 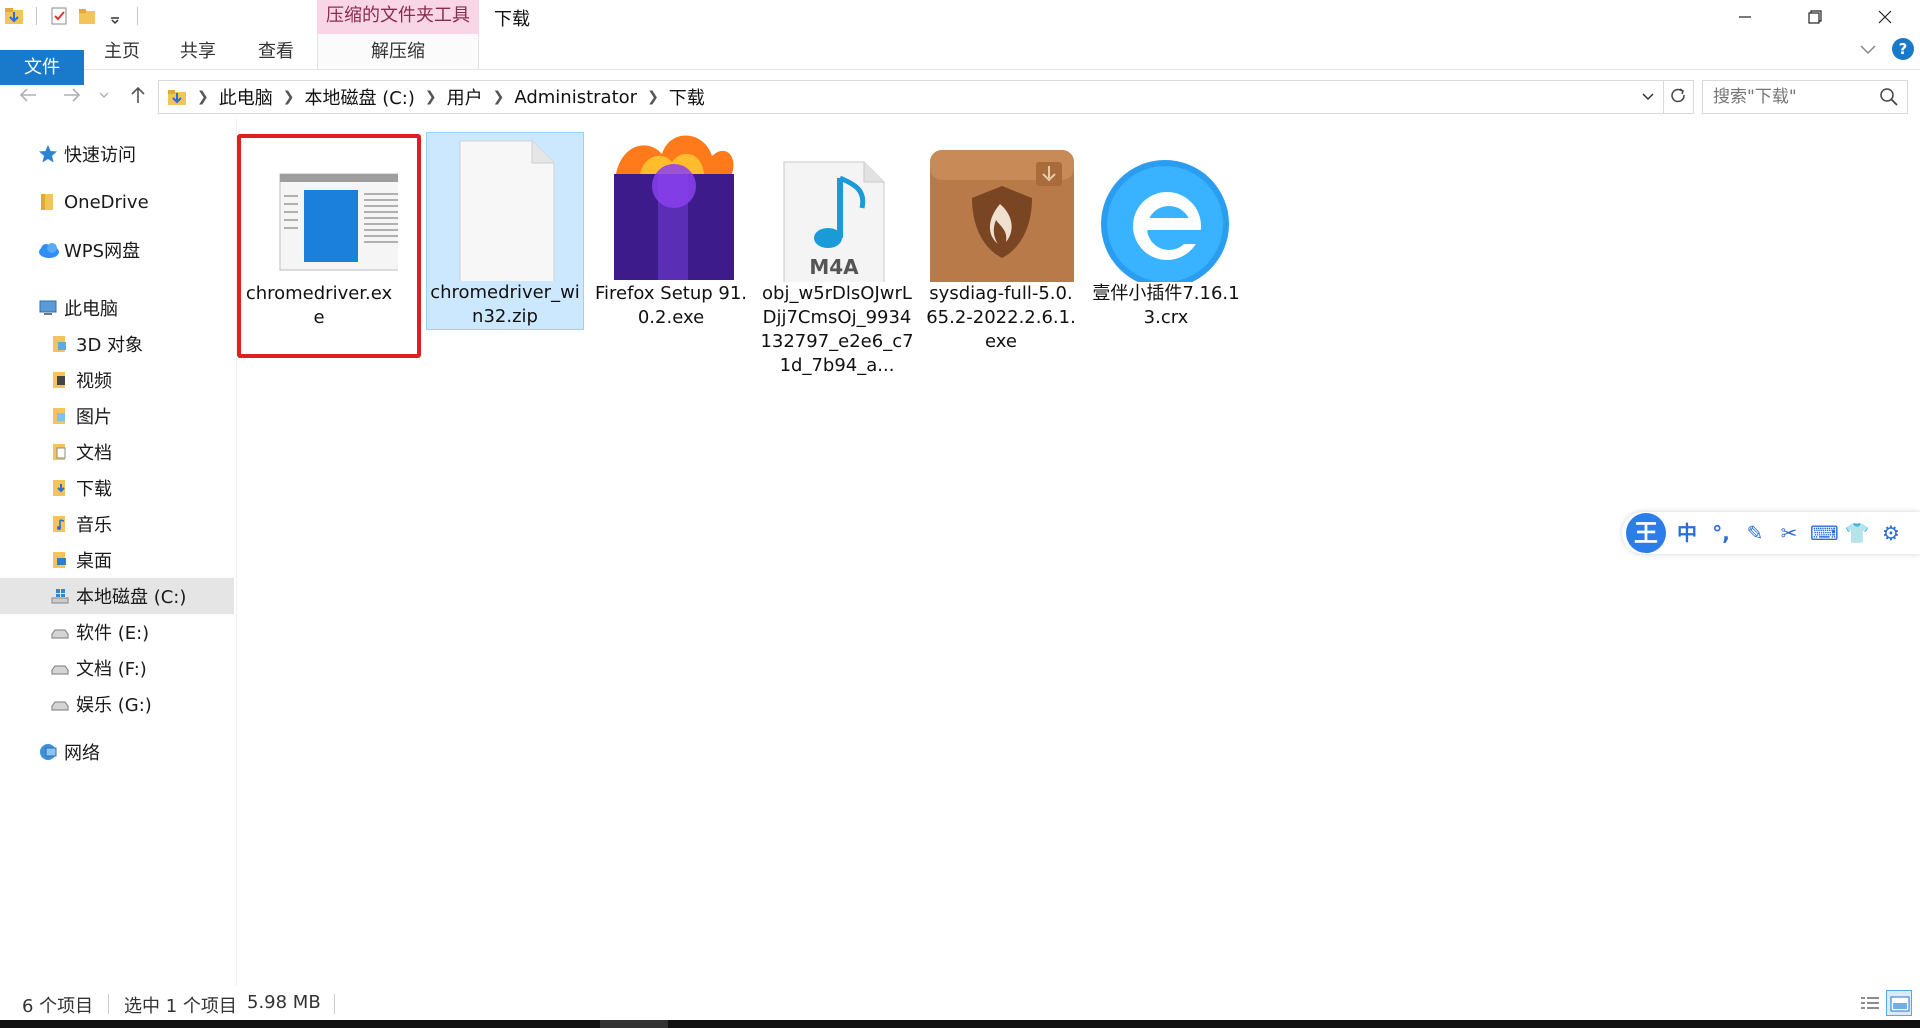 I want to click on large-icons-view-icon, so click(x=1900, y=1004).